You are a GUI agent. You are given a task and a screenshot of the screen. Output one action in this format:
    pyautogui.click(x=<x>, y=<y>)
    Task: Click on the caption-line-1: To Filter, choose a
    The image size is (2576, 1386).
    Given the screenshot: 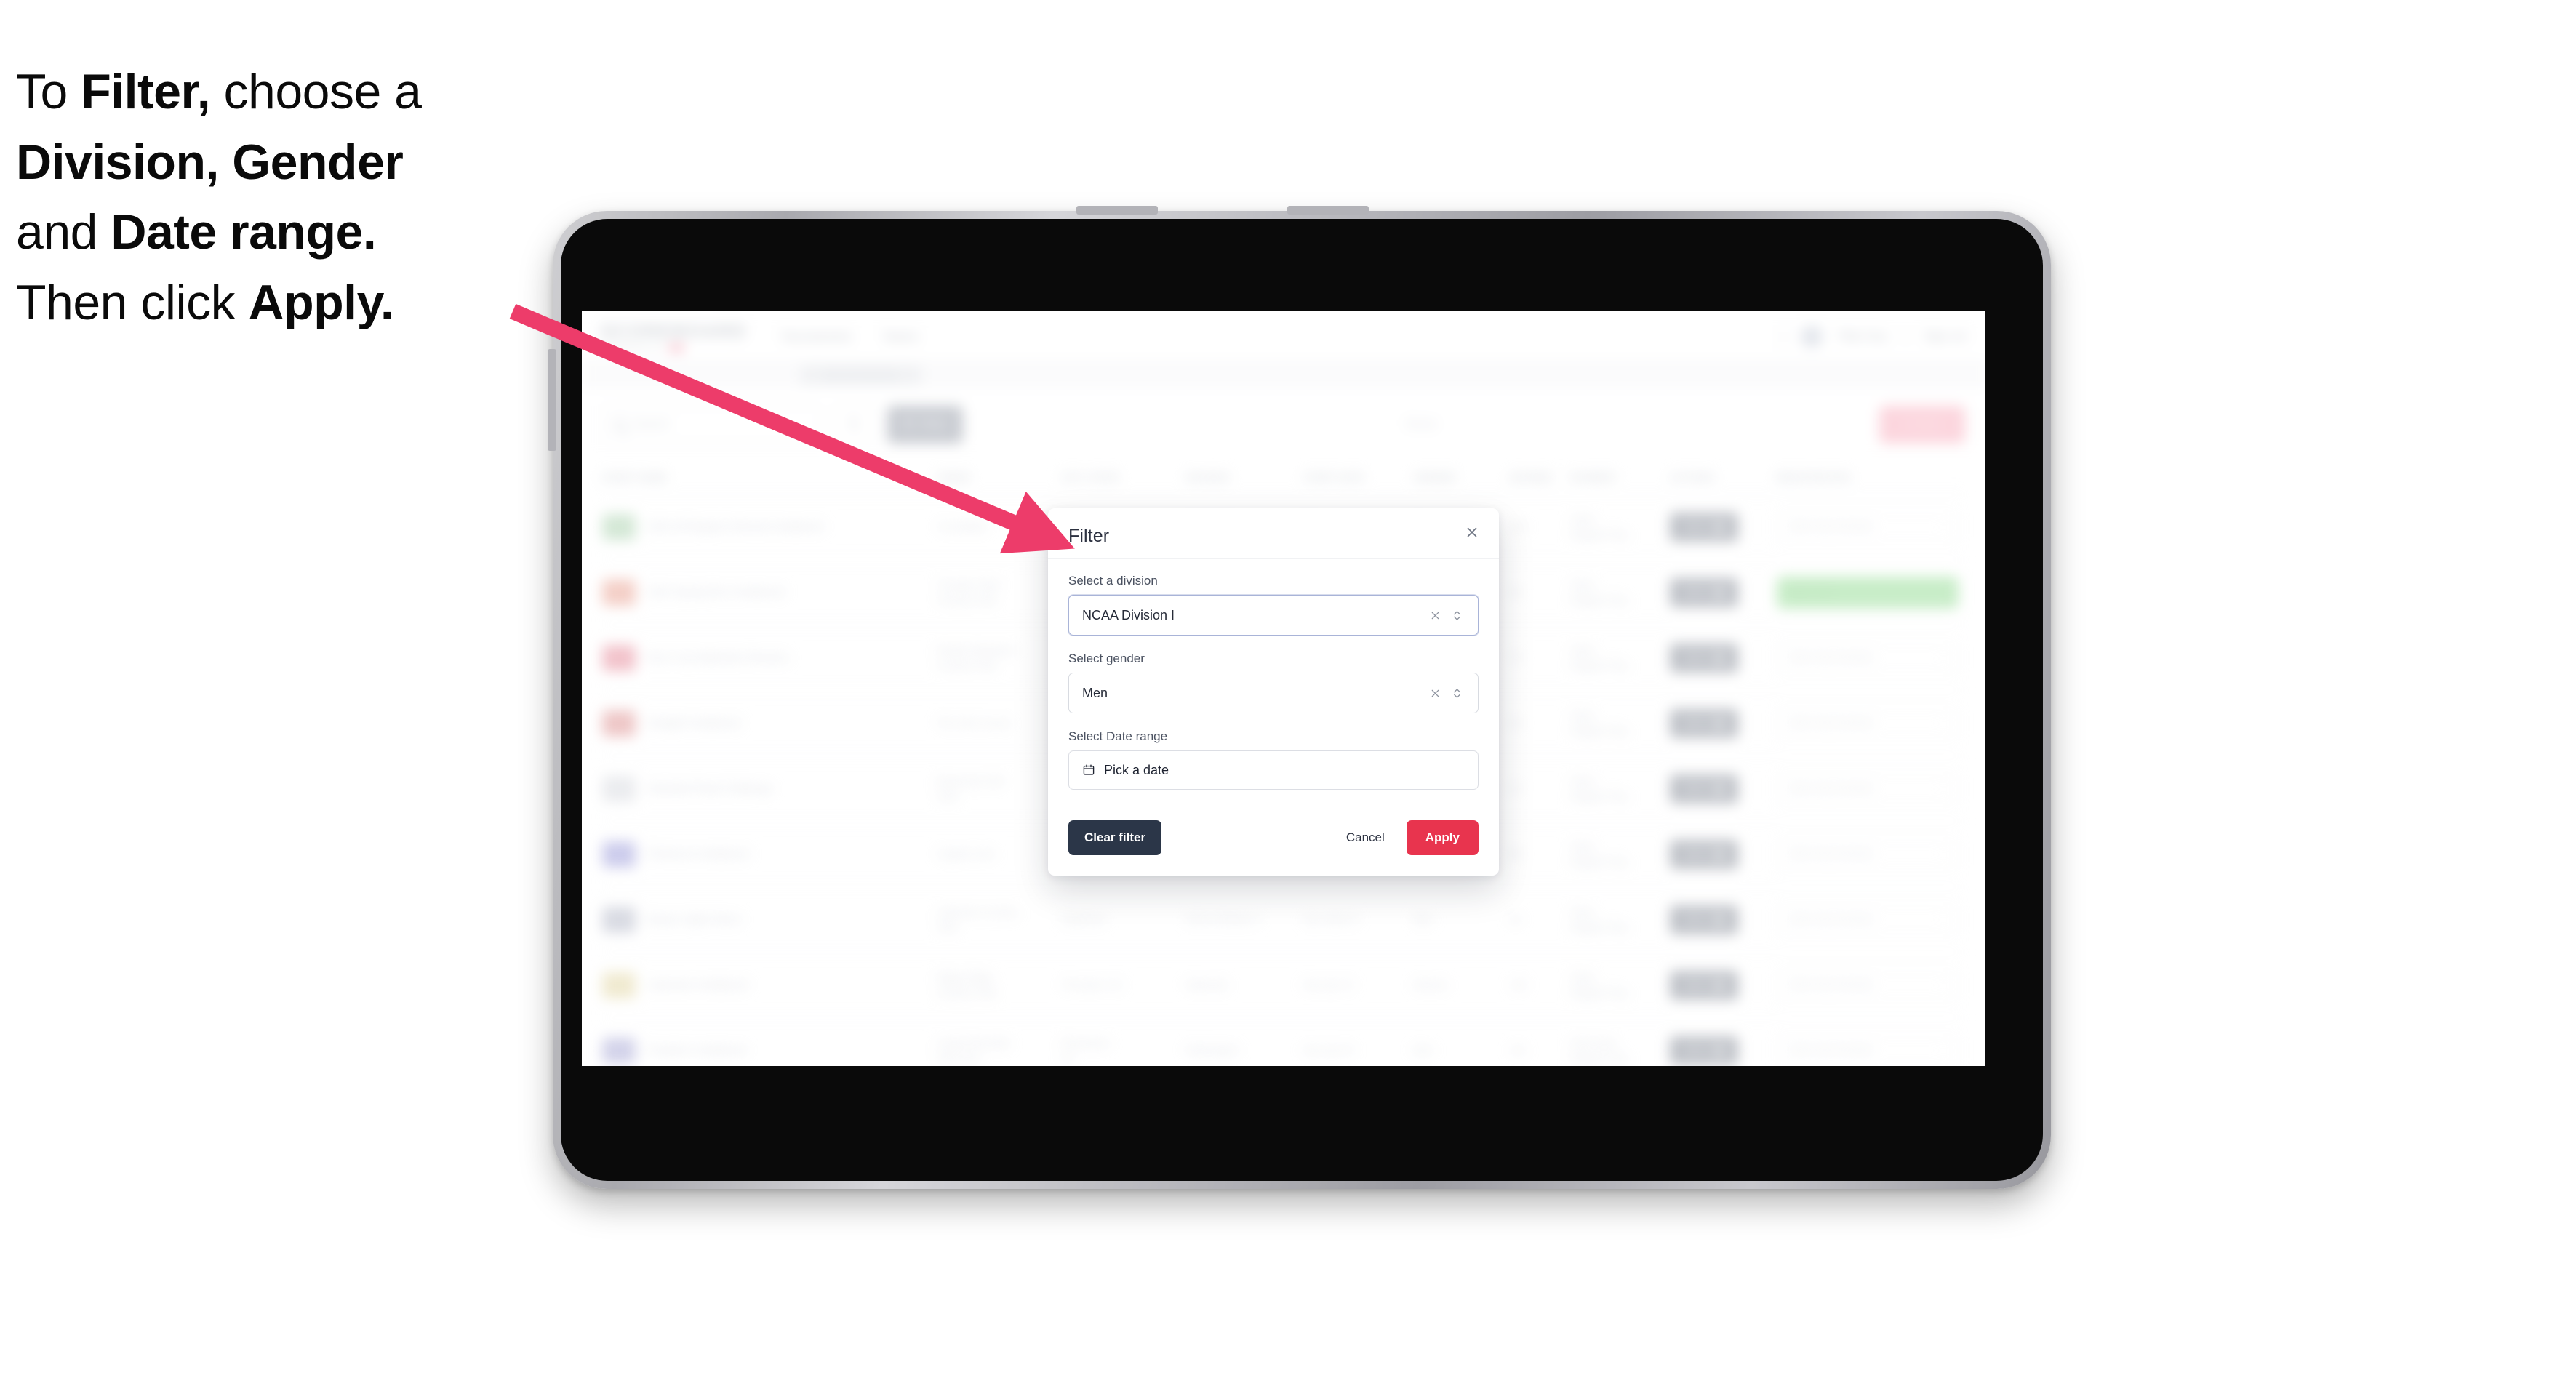 What is the action you would take?
    pyautogui.click(x=285, y=92)
    